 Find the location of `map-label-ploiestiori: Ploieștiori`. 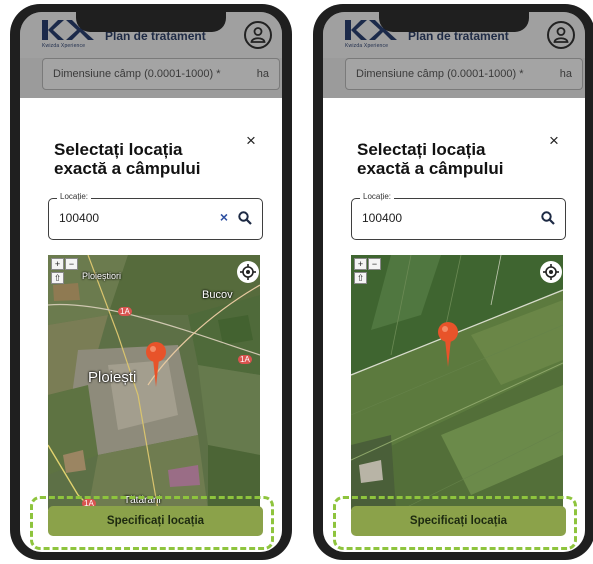

map-label-ploiestiori: Ploieștiori is located at coordinates (102, 276).